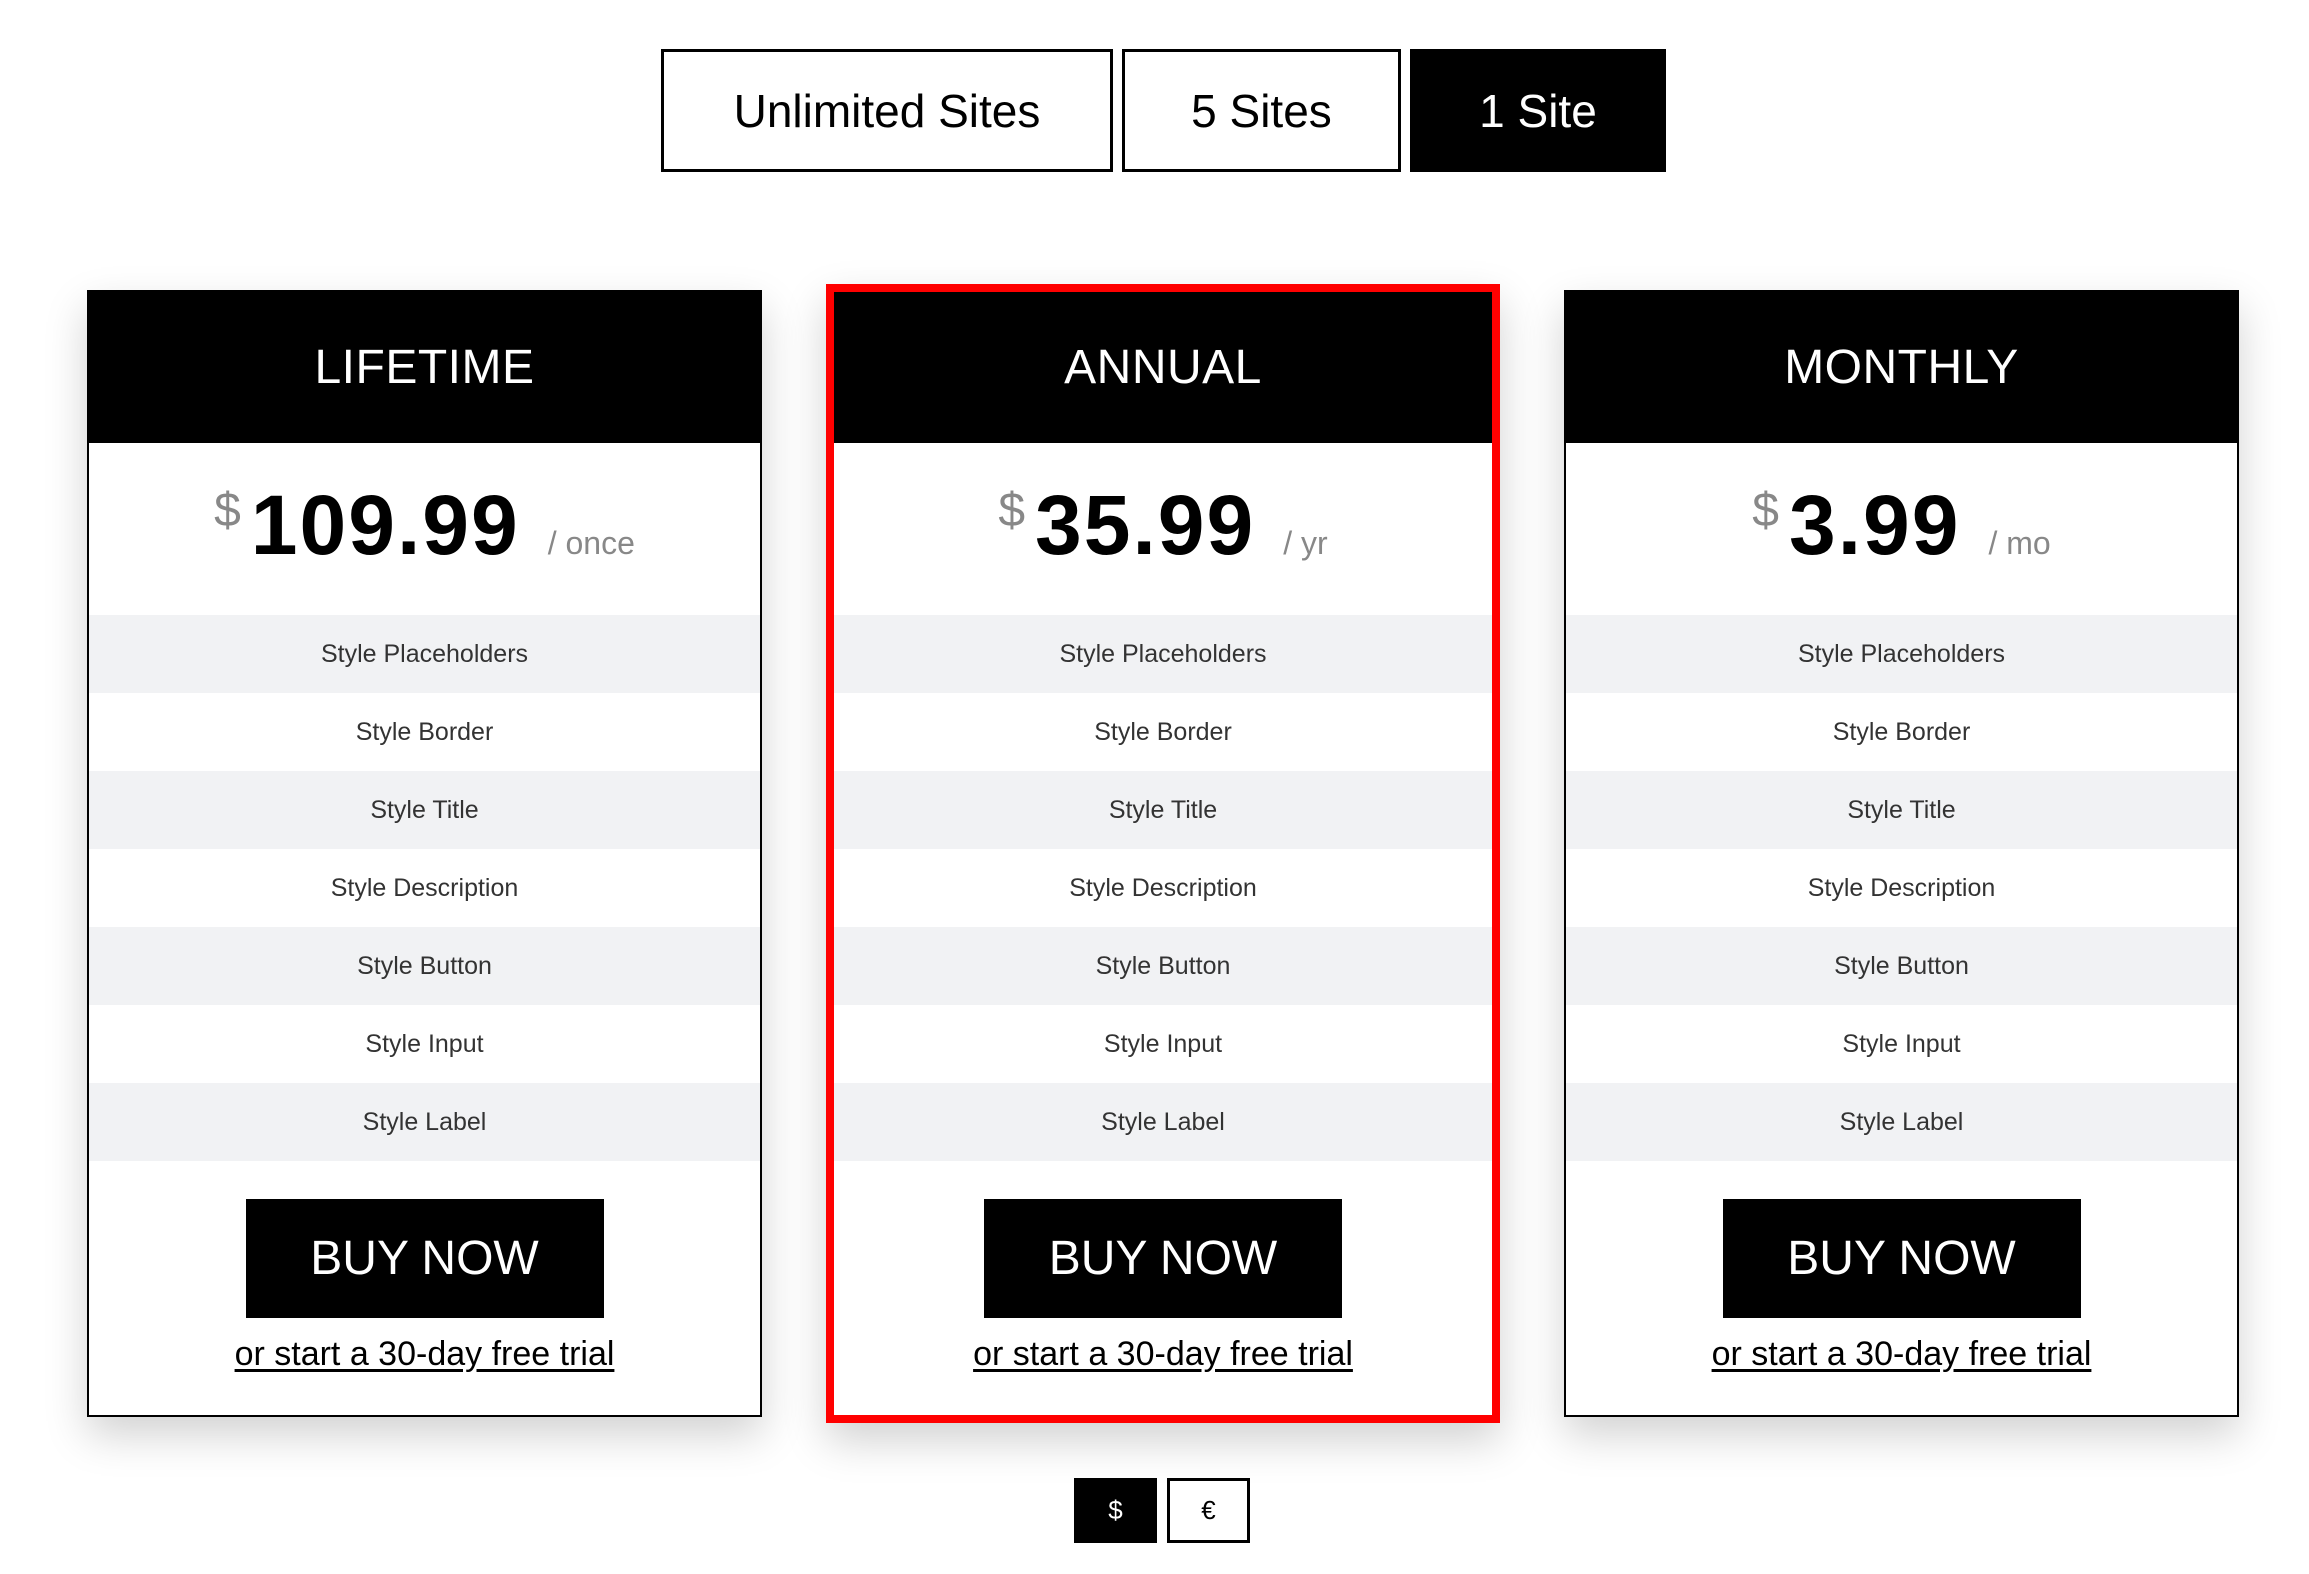  What do you see at coordinates (1145, 525) in the screenshot?
I see `price-amount: 35.99` at bounding box center [1145, 525].